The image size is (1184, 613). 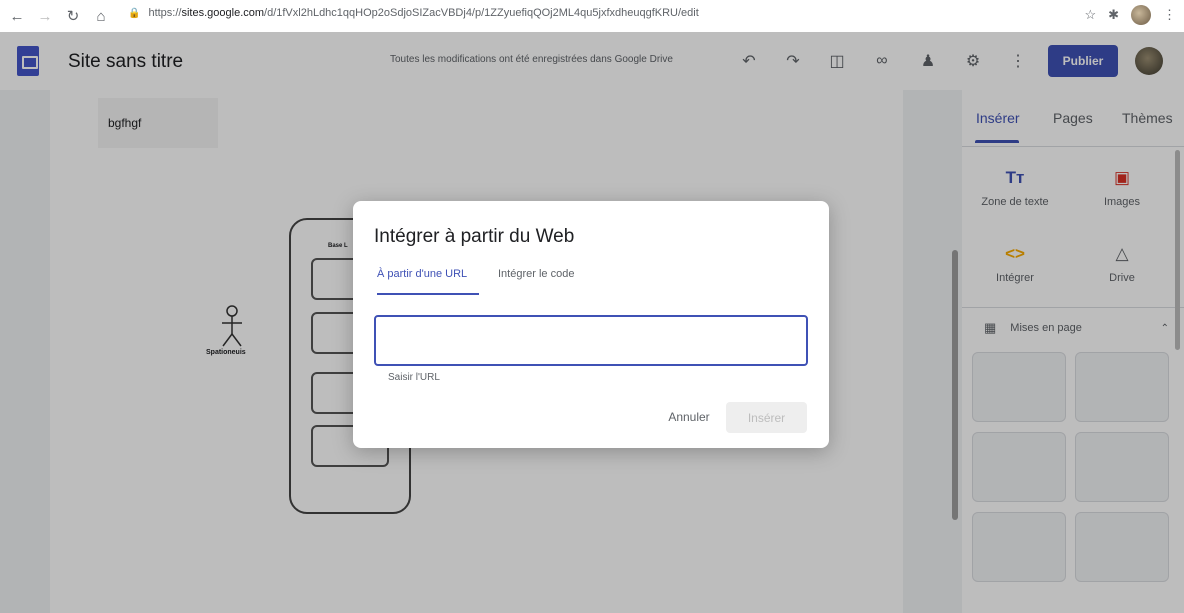 I want to click on more-menu-icon: ⋮, so click(x=1018, y=61).